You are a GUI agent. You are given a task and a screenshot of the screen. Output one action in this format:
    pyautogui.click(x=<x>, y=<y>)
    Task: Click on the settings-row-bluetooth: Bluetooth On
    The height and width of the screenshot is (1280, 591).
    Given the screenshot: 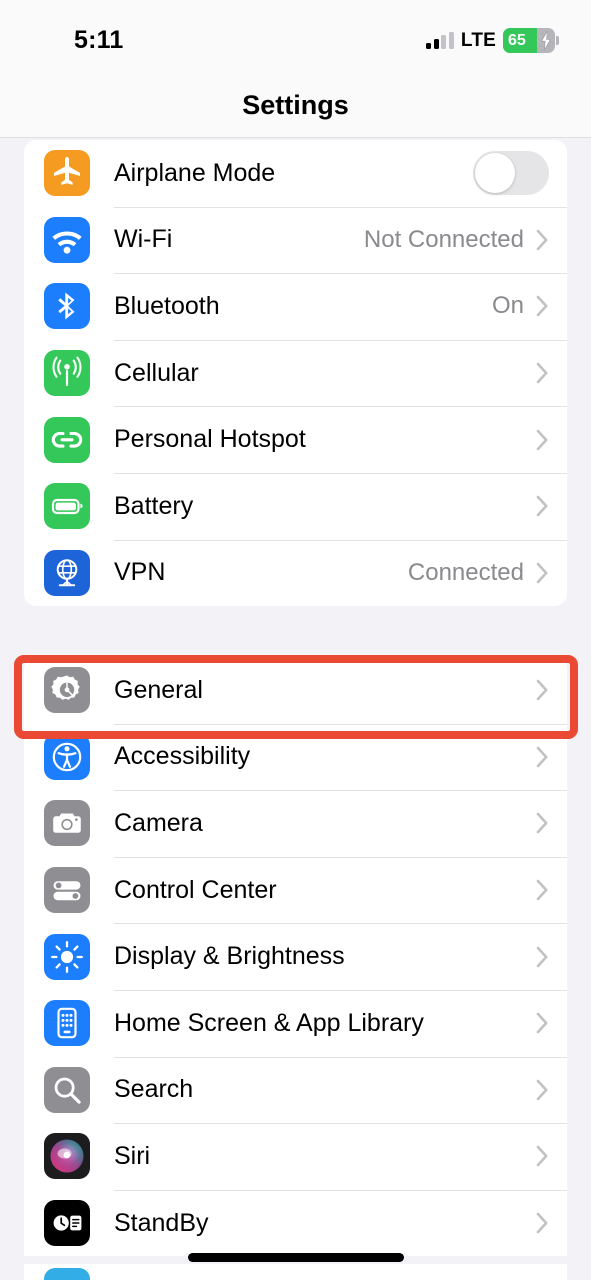 What is the action you would take?
    pyautogui.click(x=295, y=306)
    